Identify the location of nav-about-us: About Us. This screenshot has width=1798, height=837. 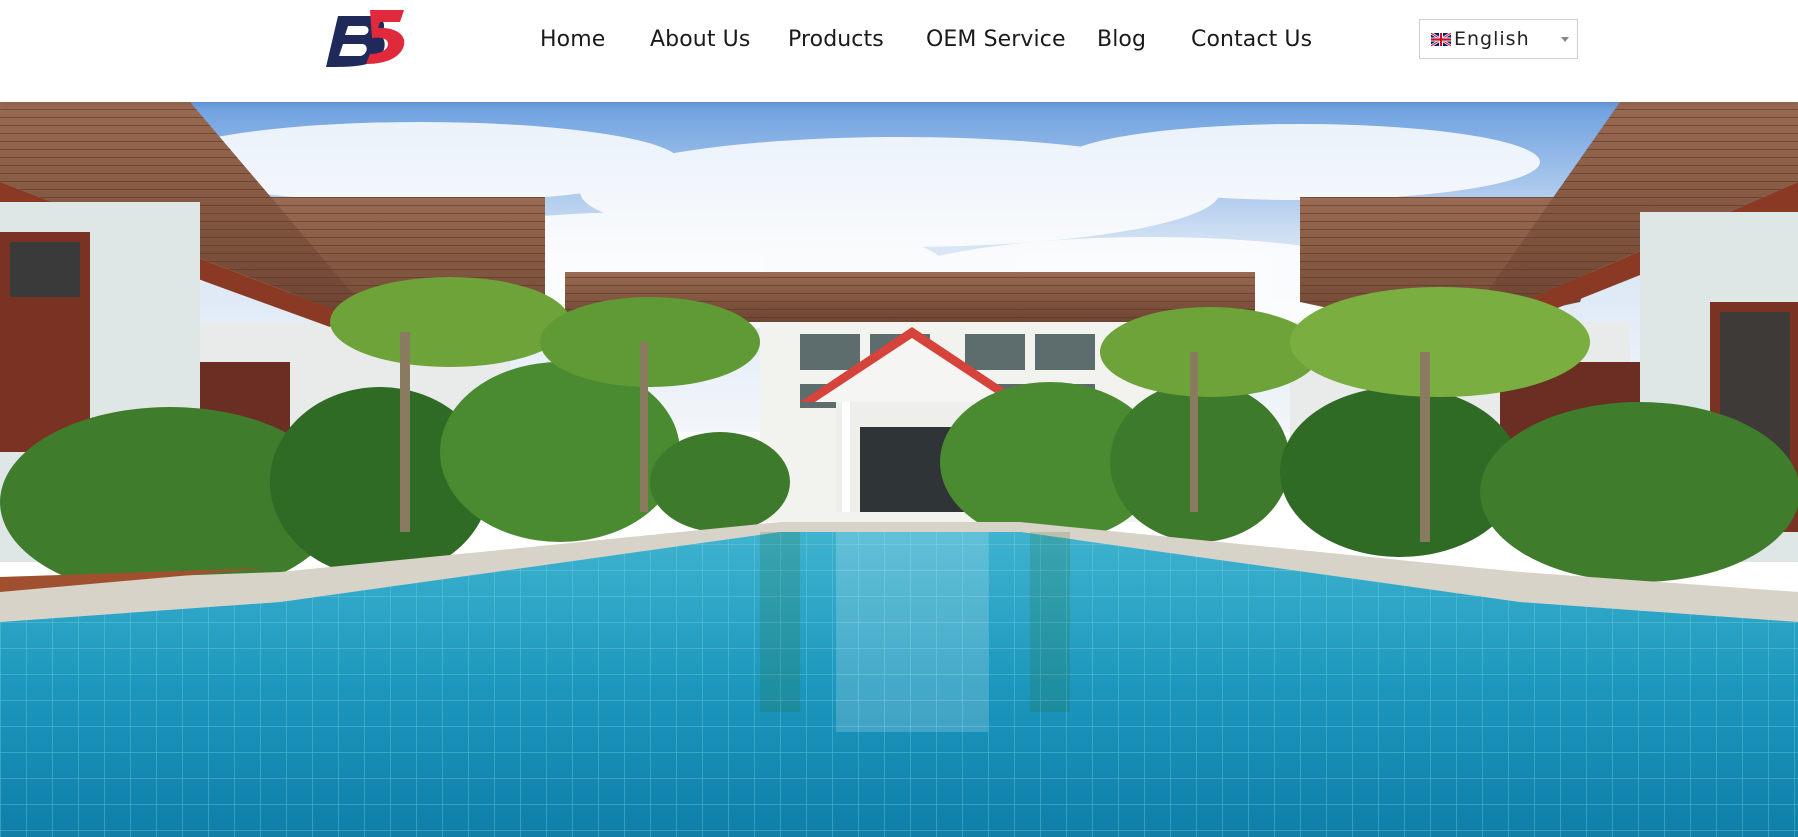
(700, 40).